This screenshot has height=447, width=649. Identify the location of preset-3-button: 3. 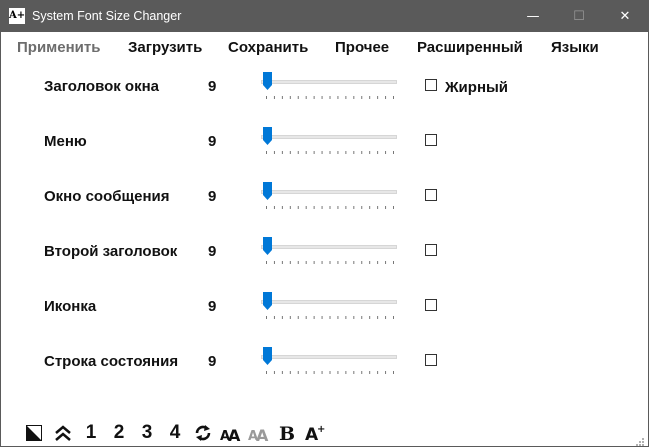
(147, 433).